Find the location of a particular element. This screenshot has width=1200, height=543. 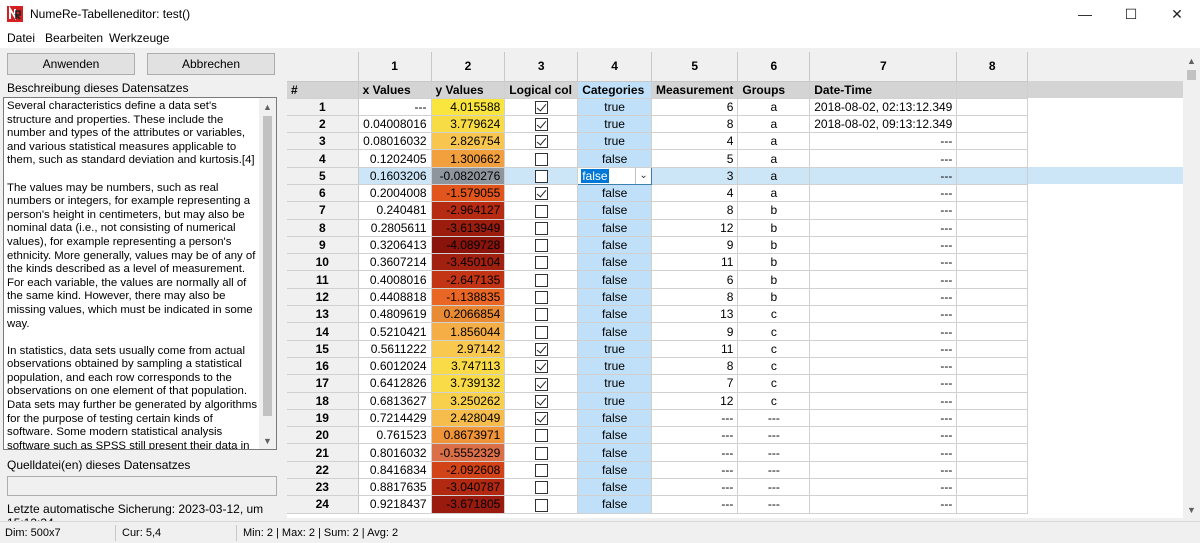

x-value-cell: 0.2805611 is located at coordinates (395, 228).